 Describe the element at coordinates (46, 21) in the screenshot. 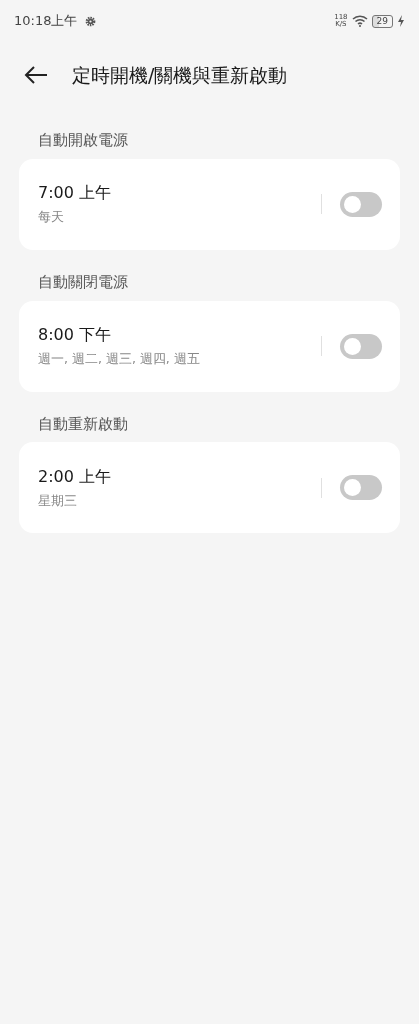

I see `clock-time: 10:18上午` at that location.